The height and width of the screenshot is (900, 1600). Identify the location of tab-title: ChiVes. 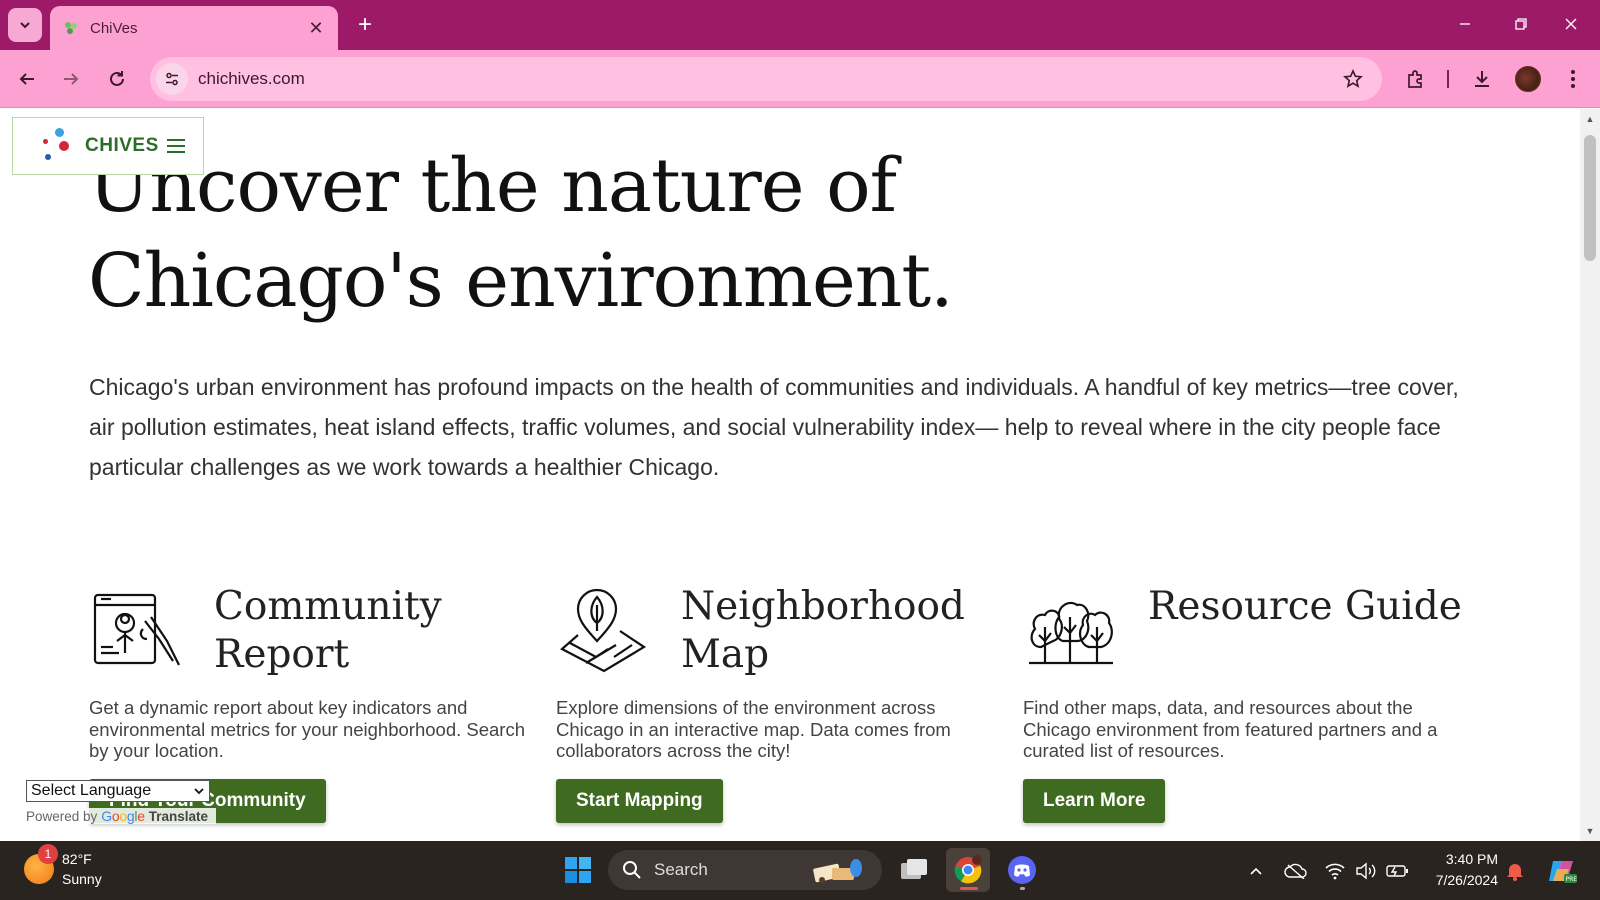
(114, 28).